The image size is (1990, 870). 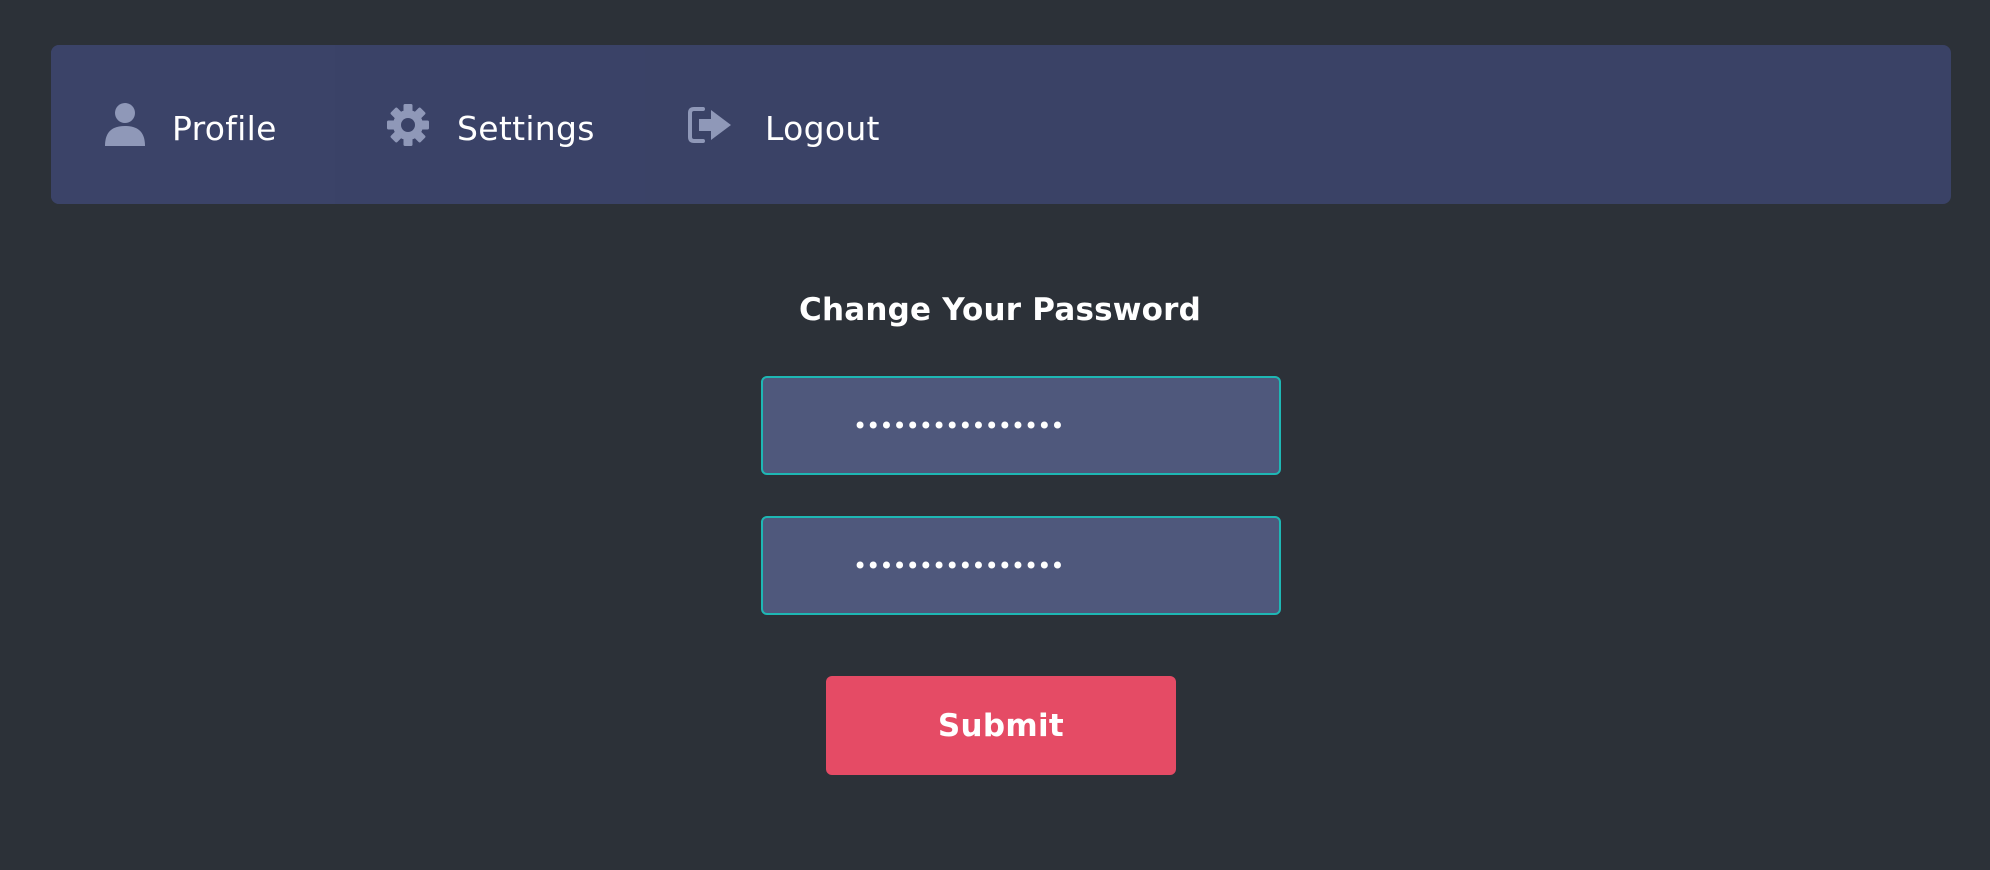 I want to click on nav-item-label: Logout, so click(x=822, y=128).